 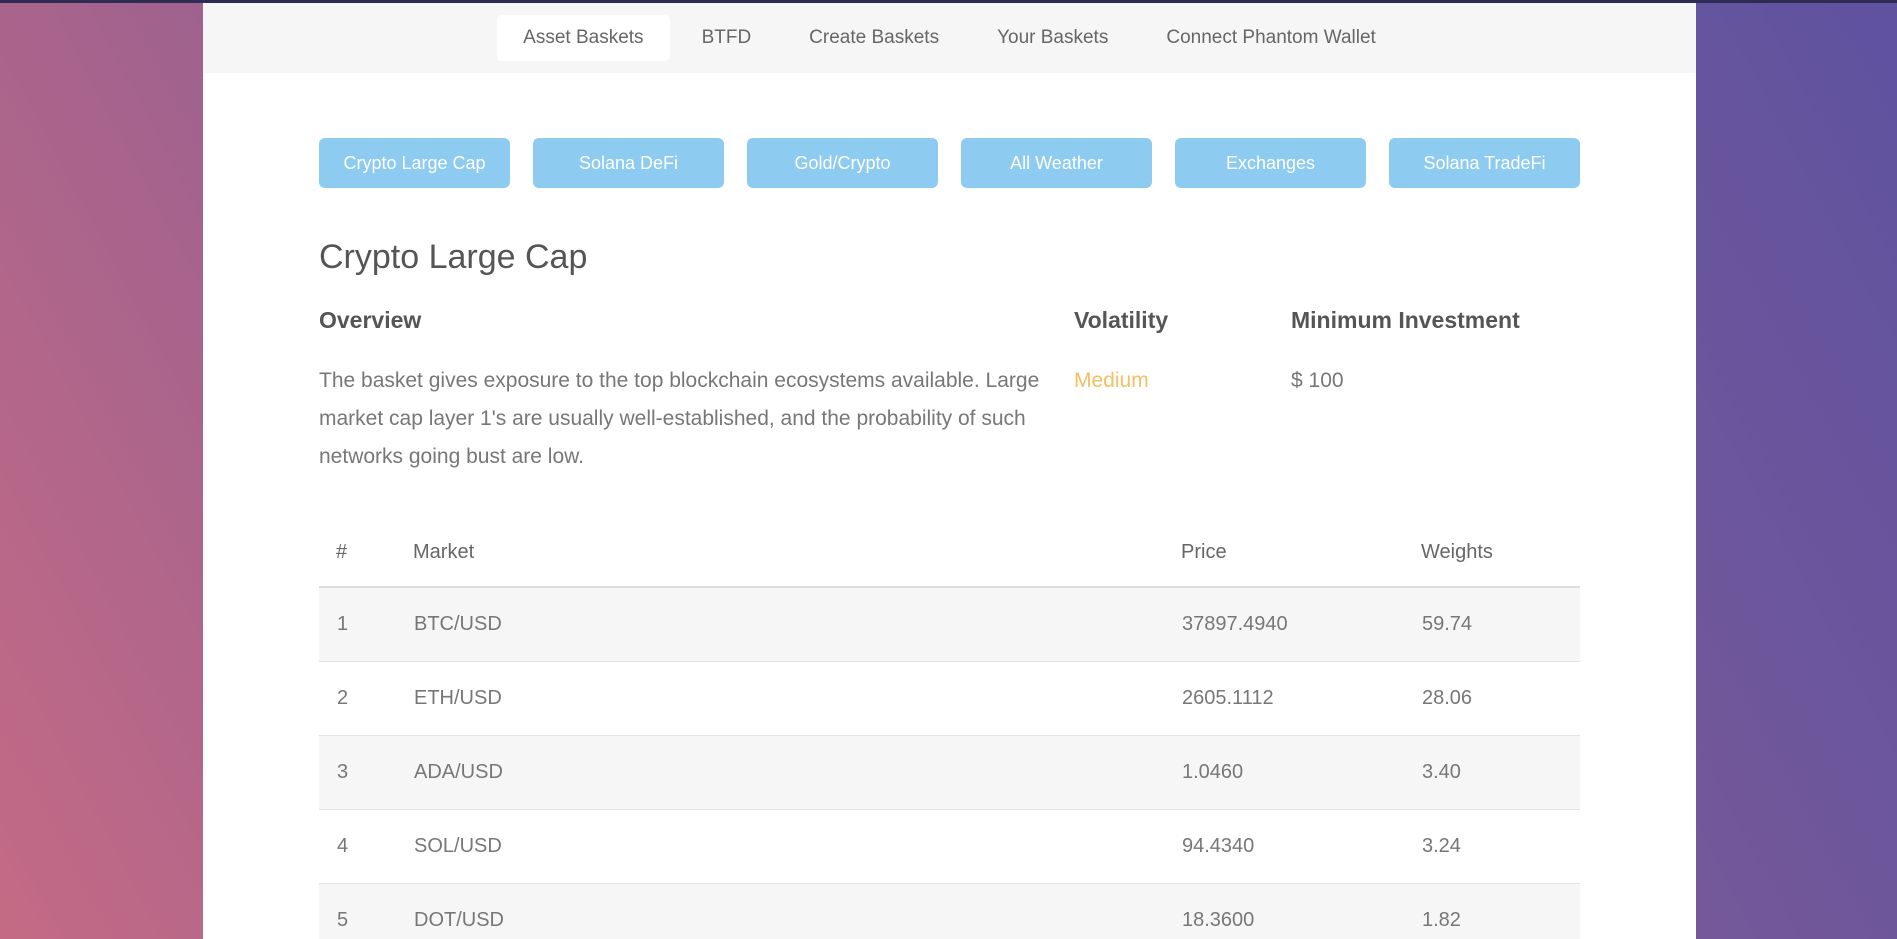 I want to click on row-weight: 1.82, so click(x=1492, y=911).